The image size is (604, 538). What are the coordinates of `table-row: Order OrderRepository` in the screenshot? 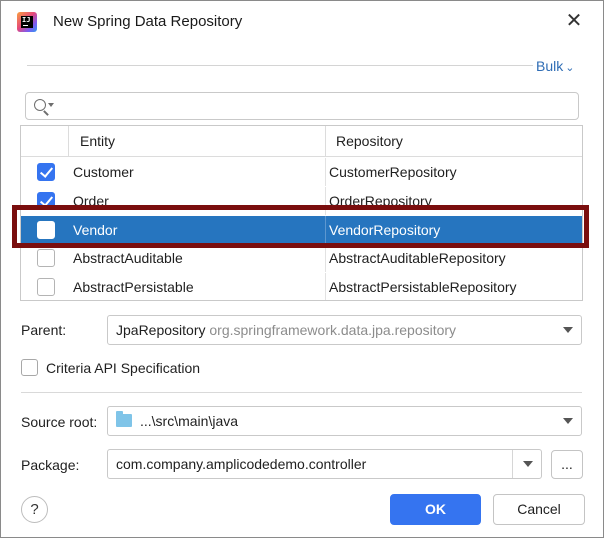 It's located at (301, 200).